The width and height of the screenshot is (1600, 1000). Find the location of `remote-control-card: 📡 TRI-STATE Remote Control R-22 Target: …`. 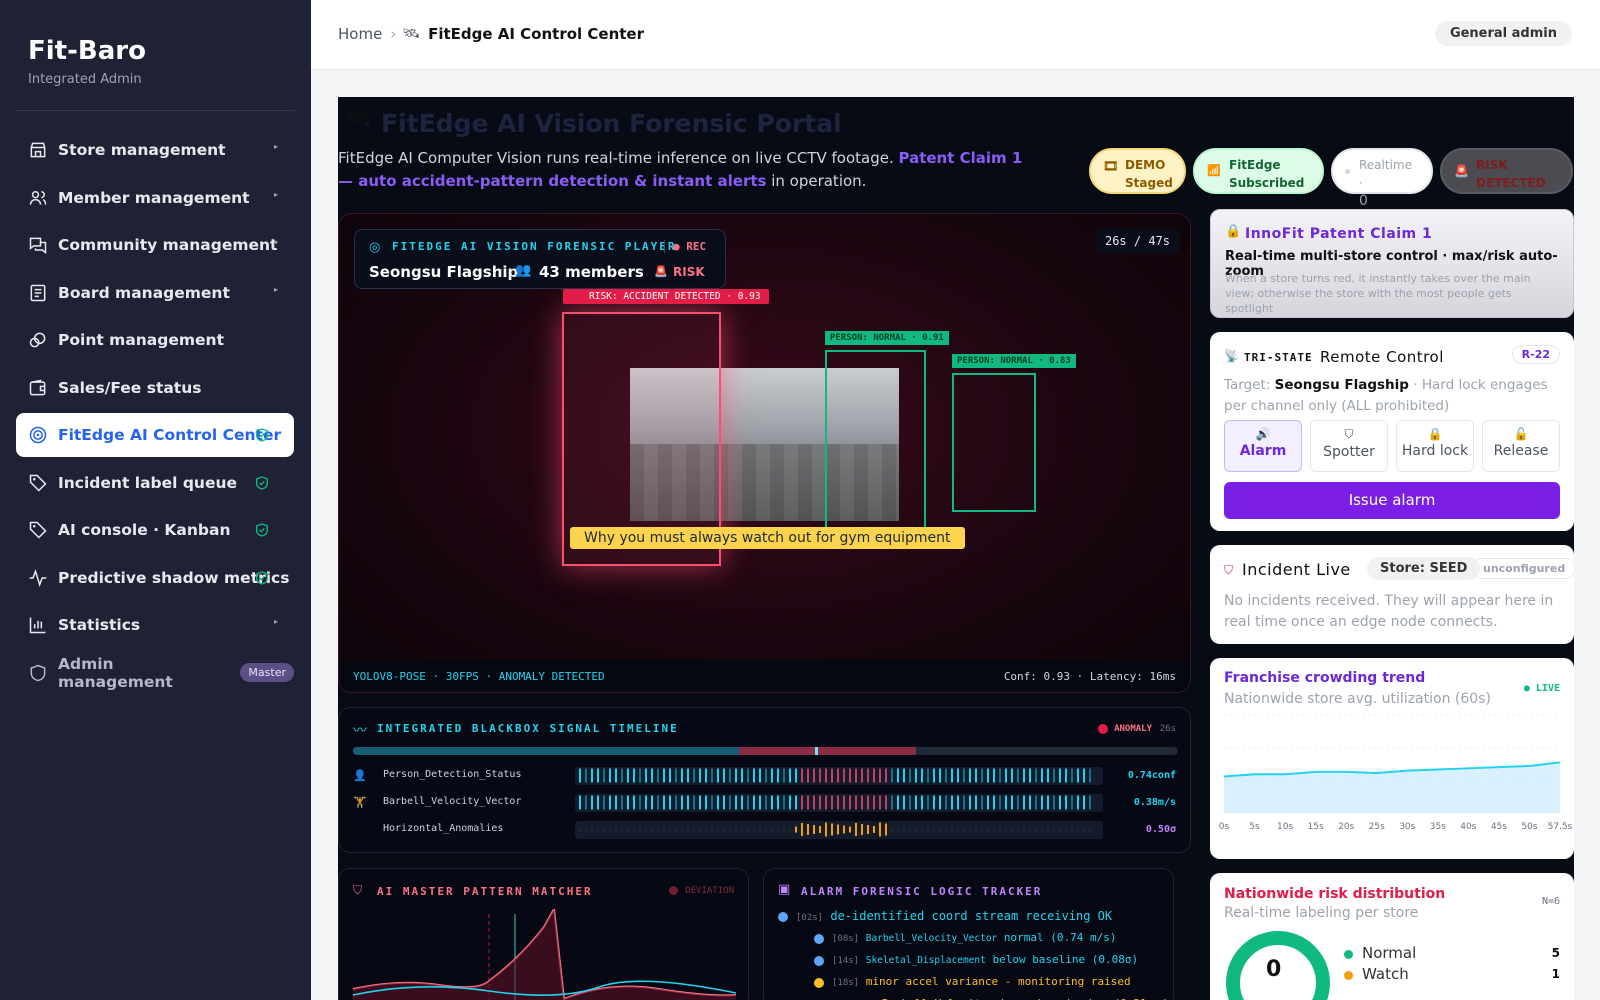

remote-control-card: 📡 TRI-STATE Remote Control R-22 Target: … is located at coordinates (1392, 431).